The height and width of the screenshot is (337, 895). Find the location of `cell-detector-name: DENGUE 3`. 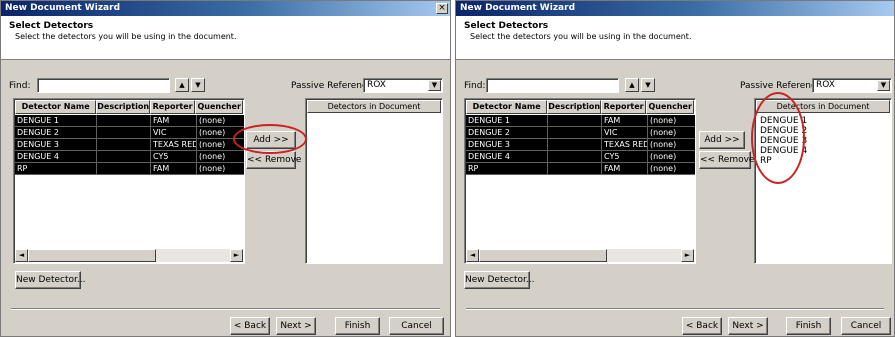

cell-detector-name: DENGUE 3 is located at coordinates (507, 145).